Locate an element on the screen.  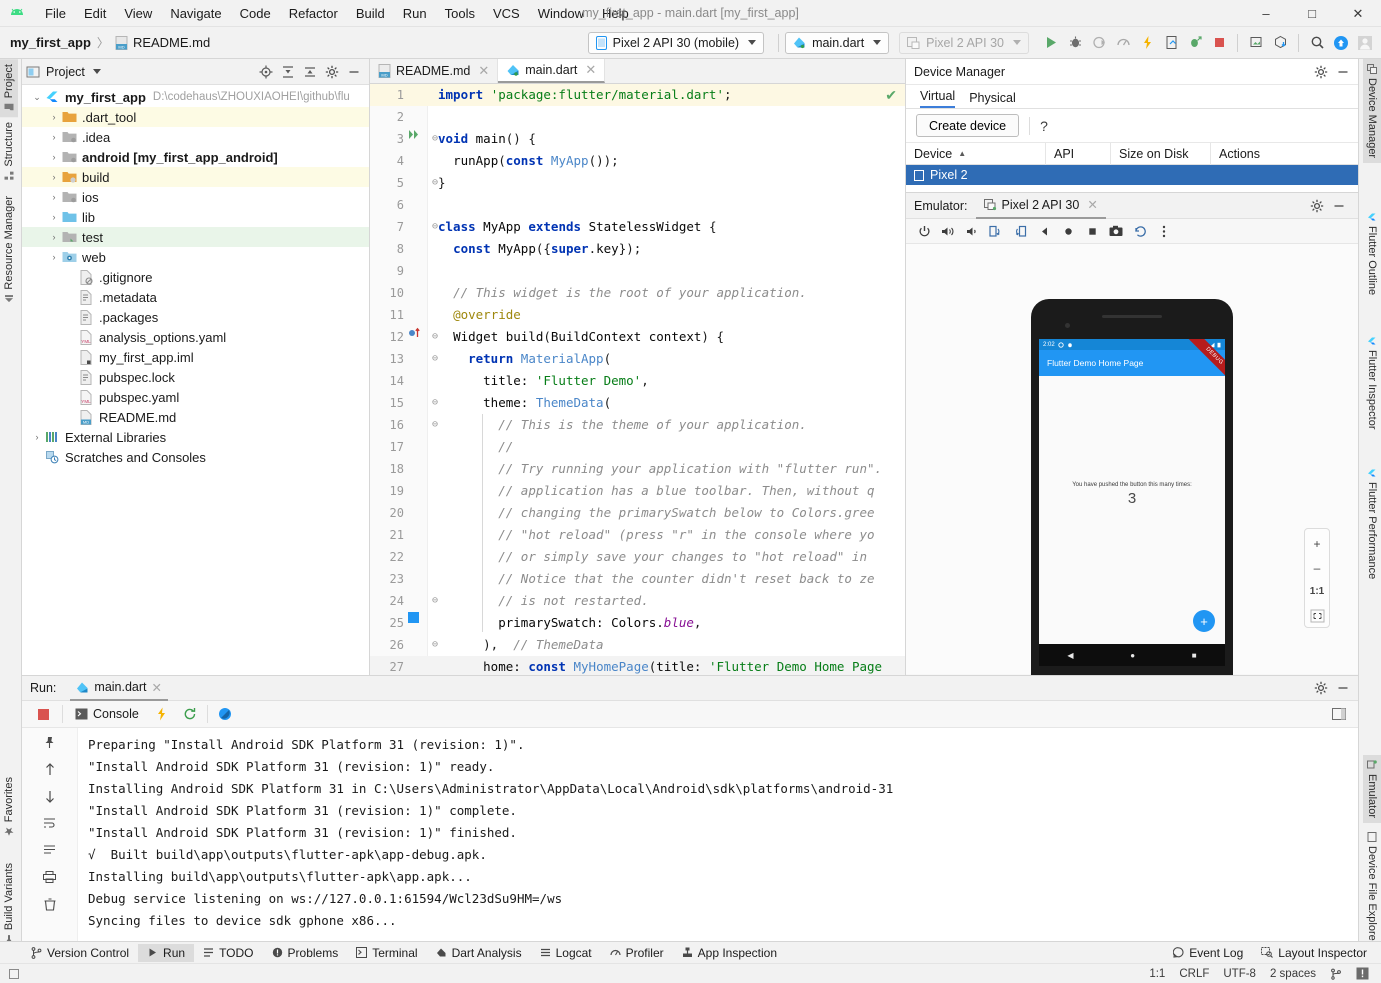
clear-icon is located at coordinates (50, 904).